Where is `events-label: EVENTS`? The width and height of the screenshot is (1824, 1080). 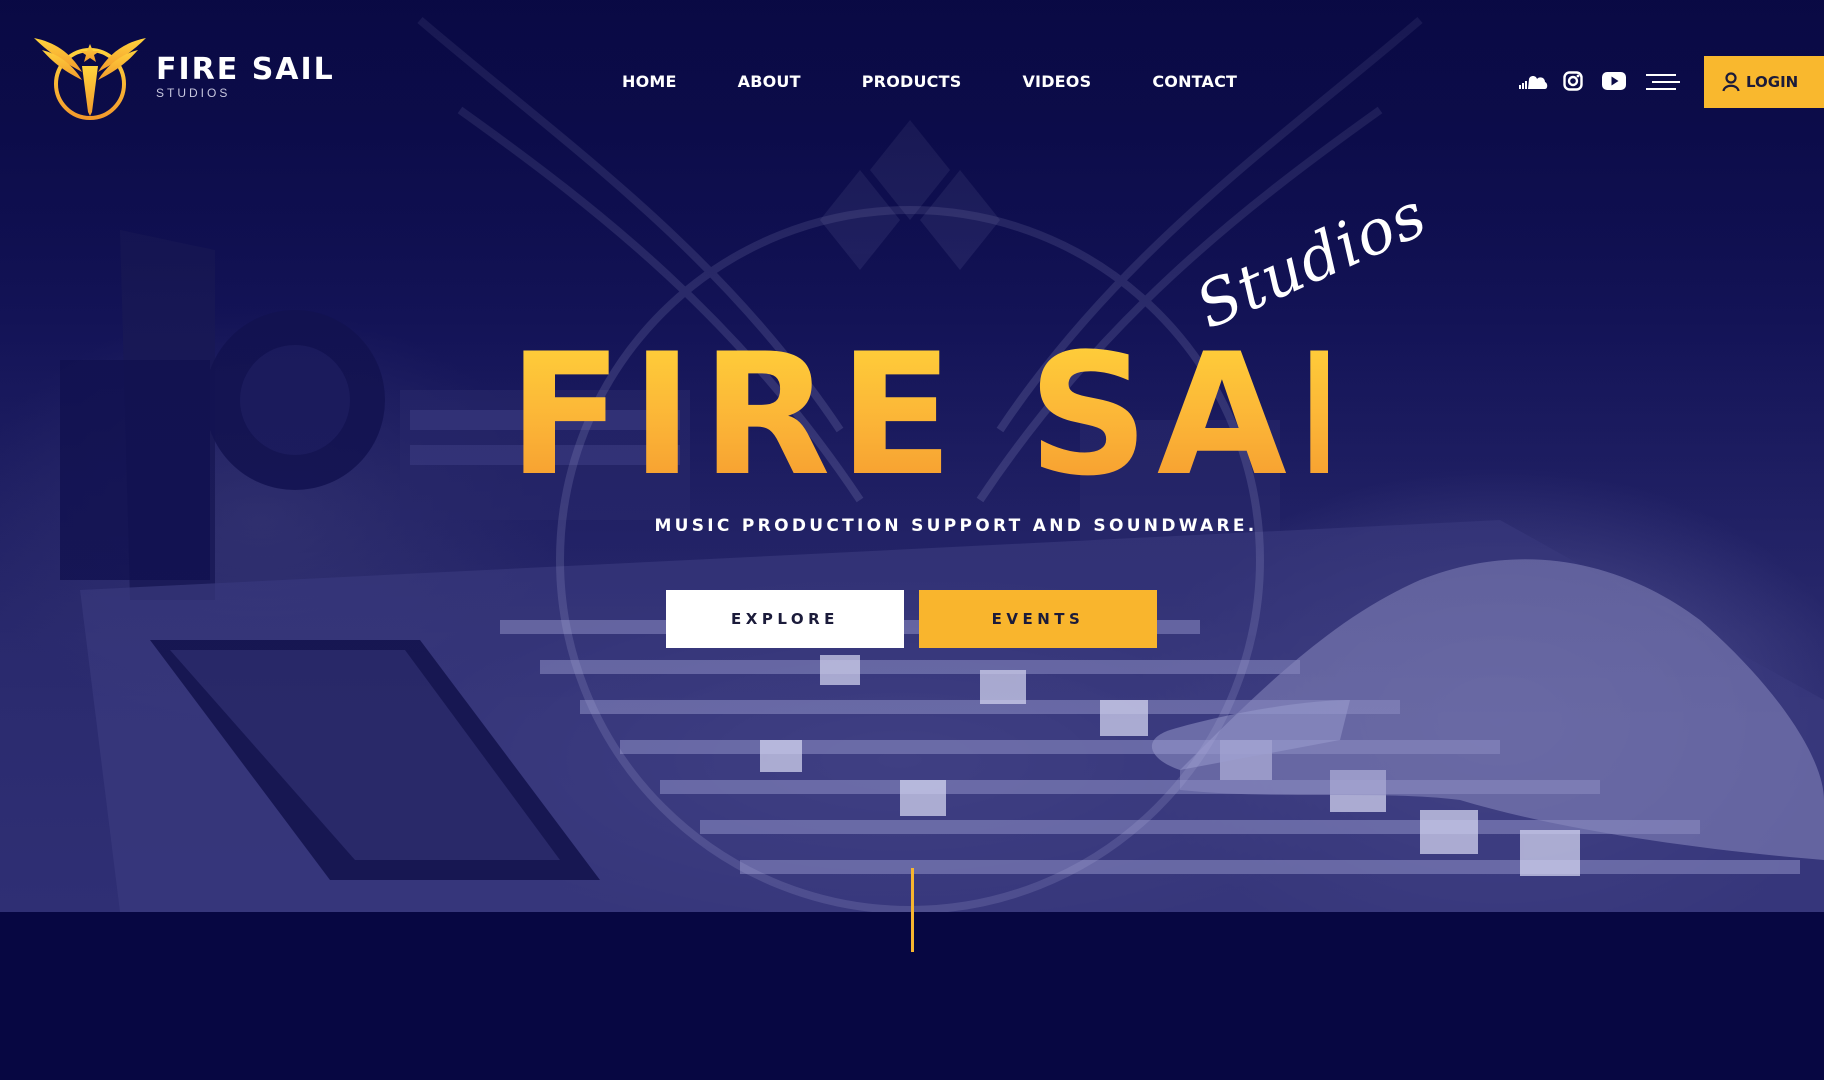 events-label: EVENTS is located at coordinates (1038, 619).